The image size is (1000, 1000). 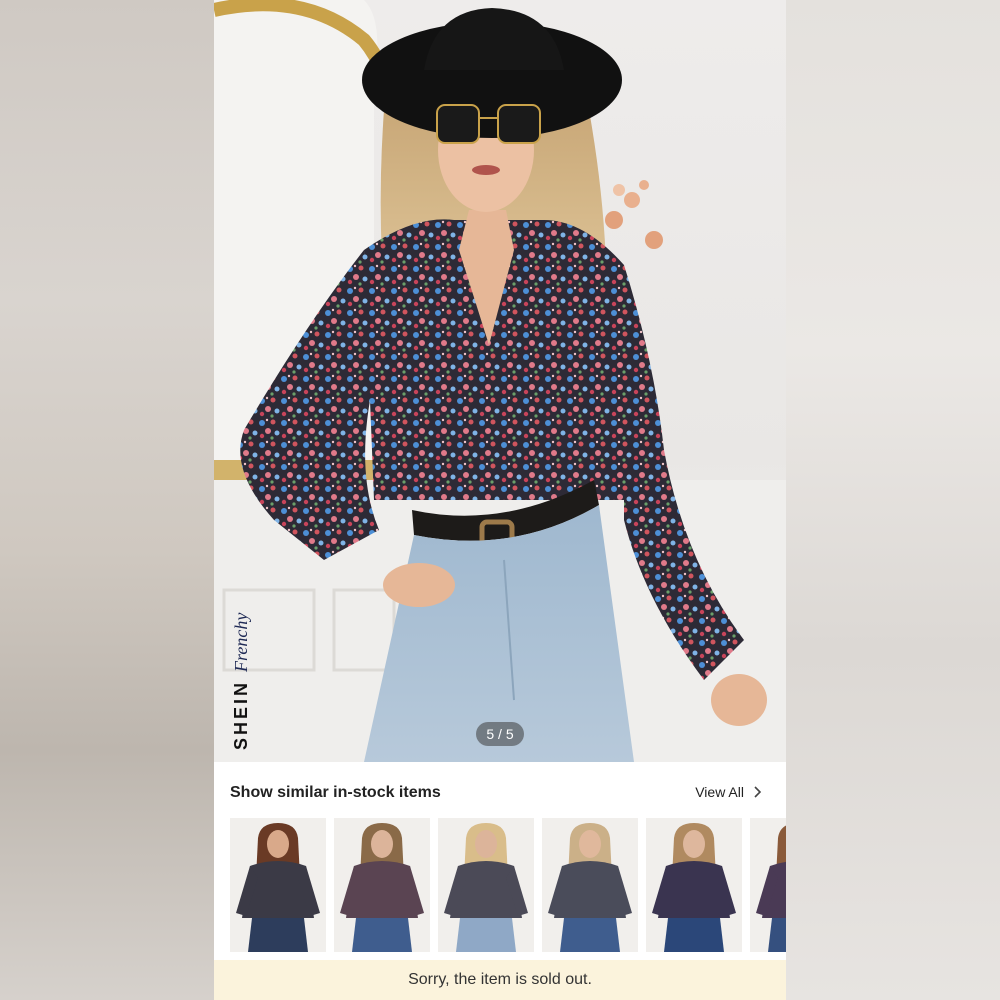 I want to click on sold-out-banner: Sorry, the item is sold out., so click(x=500, y=980).